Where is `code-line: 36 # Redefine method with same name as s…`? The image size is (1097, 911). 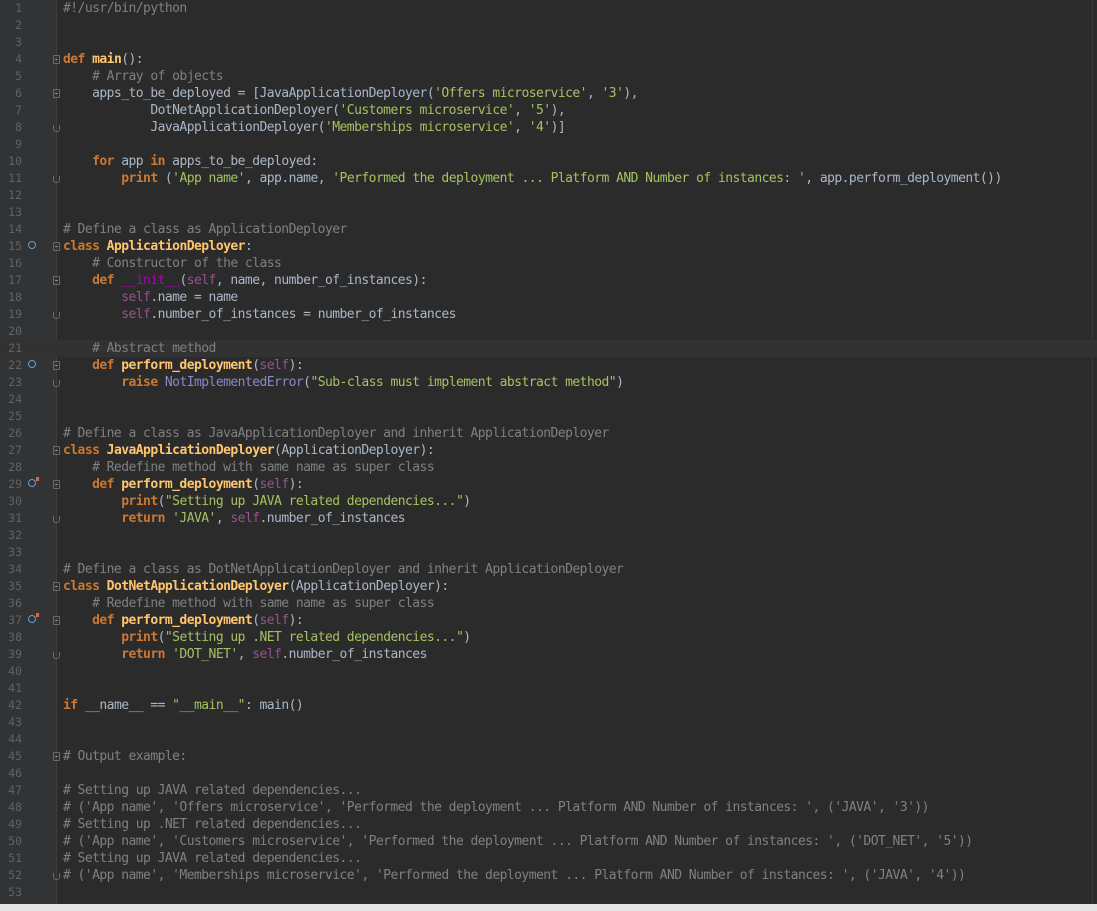 code-line: 36 # Redefine method with same name as s… is located at coordinates (548, 603).